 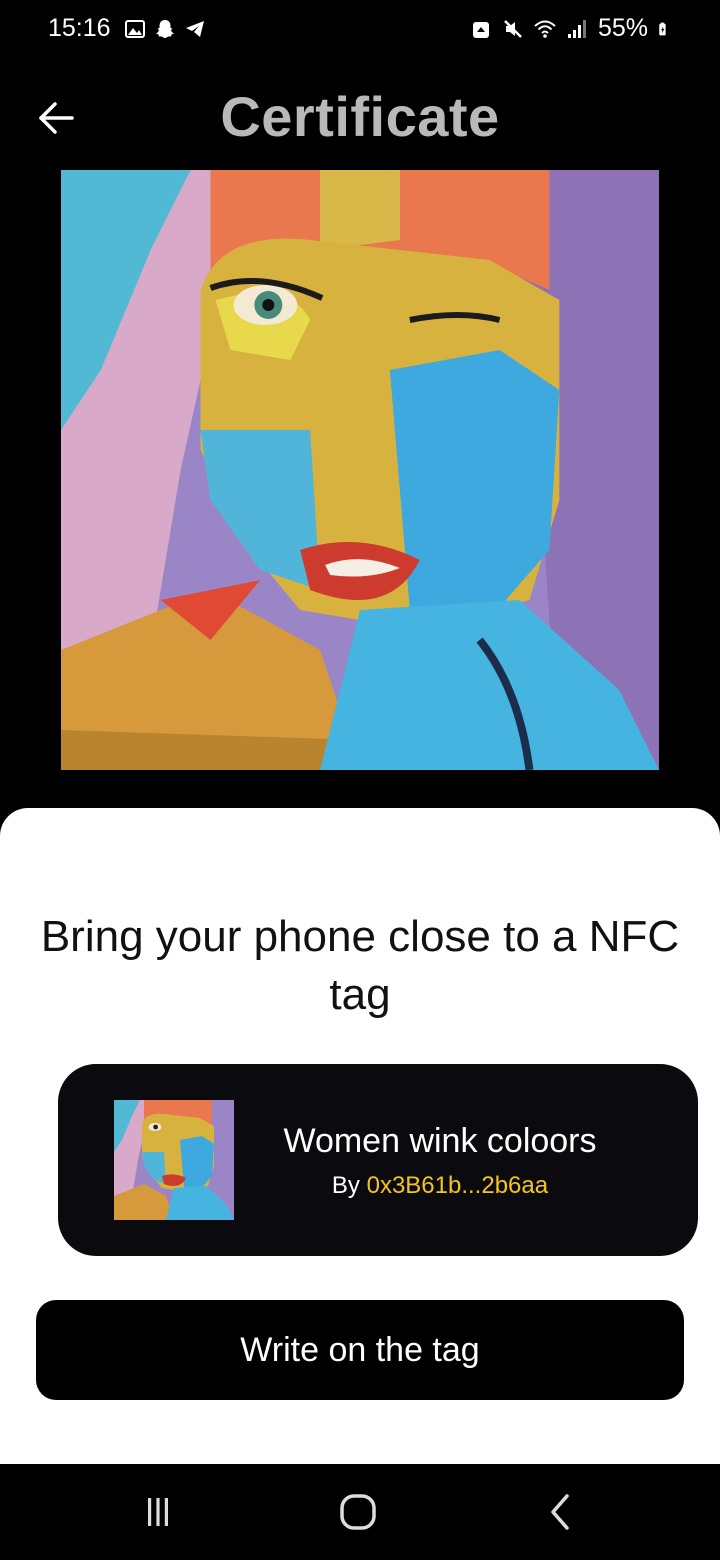 I want to click on status-time: 15:16, so click(x=79, y=28).